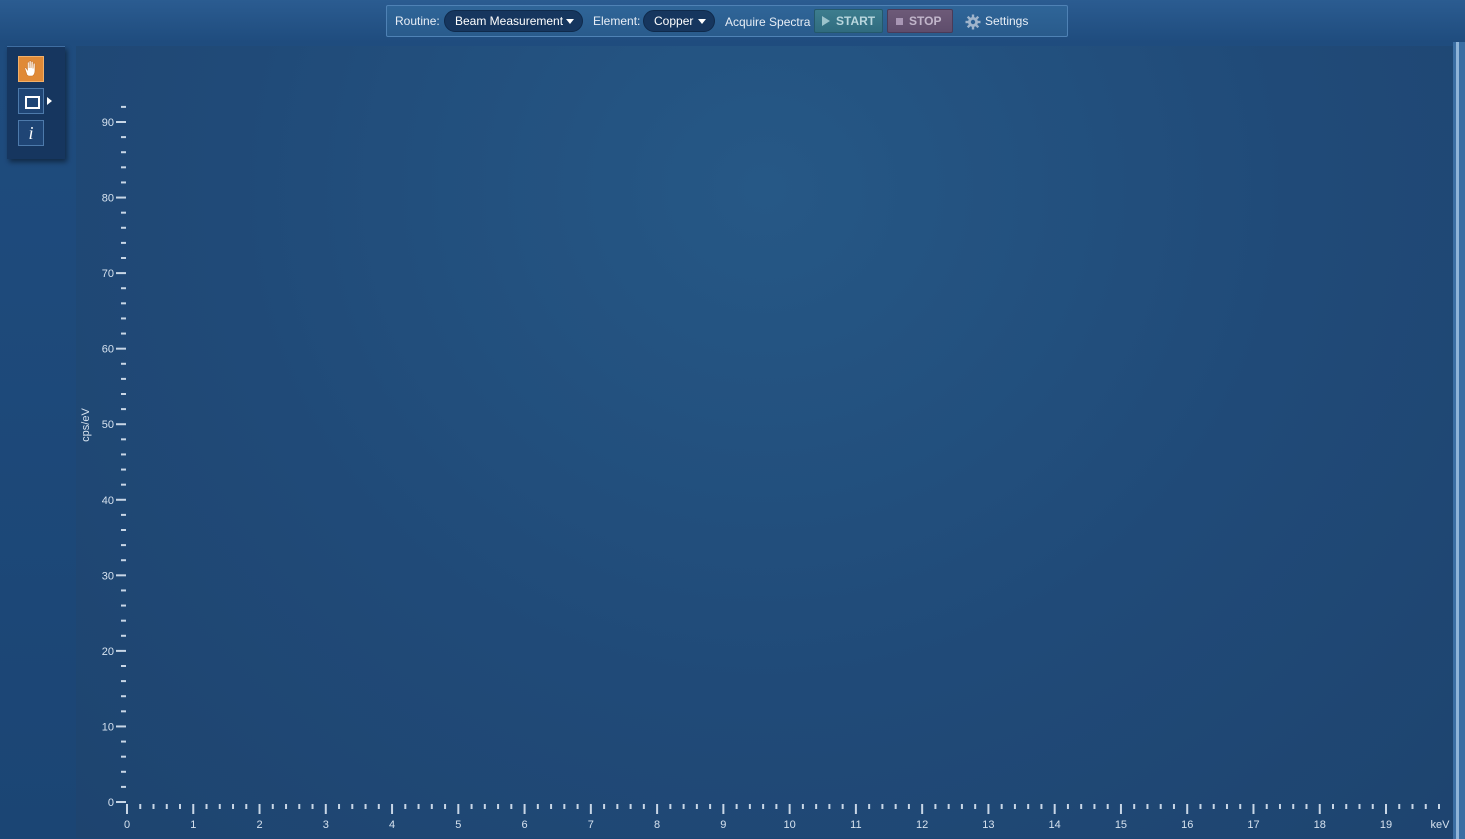 Image resolution: width=1465 pixels, height=839 pixels. I want to click on x-tick-label: 16, so click(1187, 825).